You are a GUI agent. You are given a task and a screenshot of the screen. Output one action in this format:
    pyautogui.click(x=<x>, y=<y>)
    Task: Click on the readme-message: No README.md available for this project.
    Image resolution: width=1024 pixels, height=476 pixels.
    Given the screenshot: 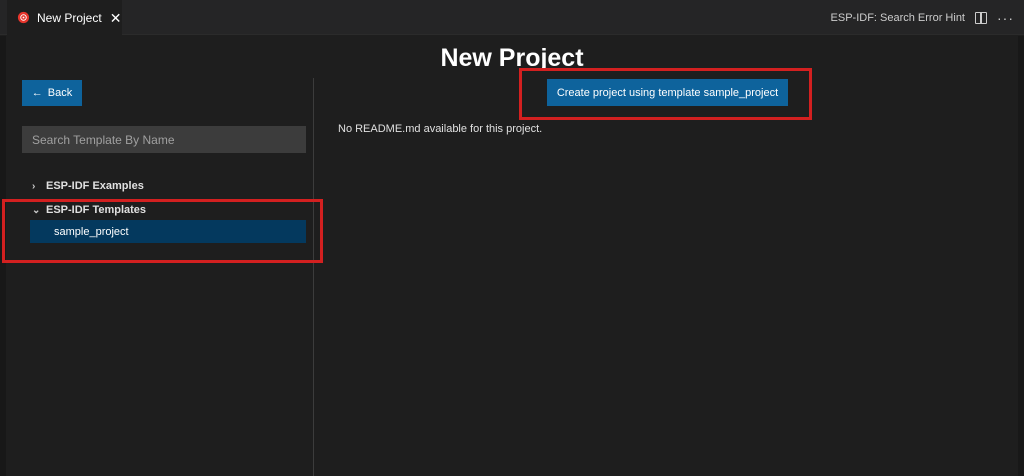 What is the action you would take?
    pyautogui.click(x=440, y=129)
    